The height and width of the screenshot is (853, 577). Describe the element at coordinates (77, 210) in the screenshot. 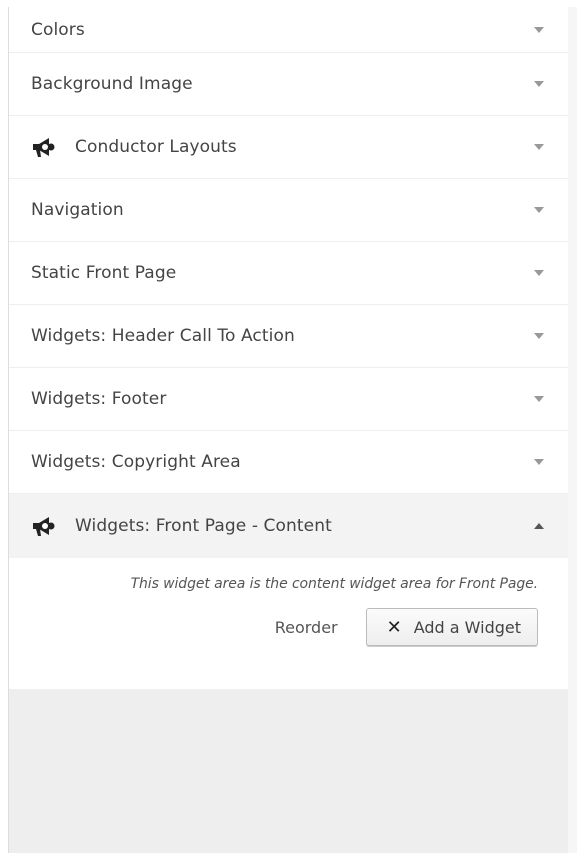

I see `section-title: Navigation` at that location.